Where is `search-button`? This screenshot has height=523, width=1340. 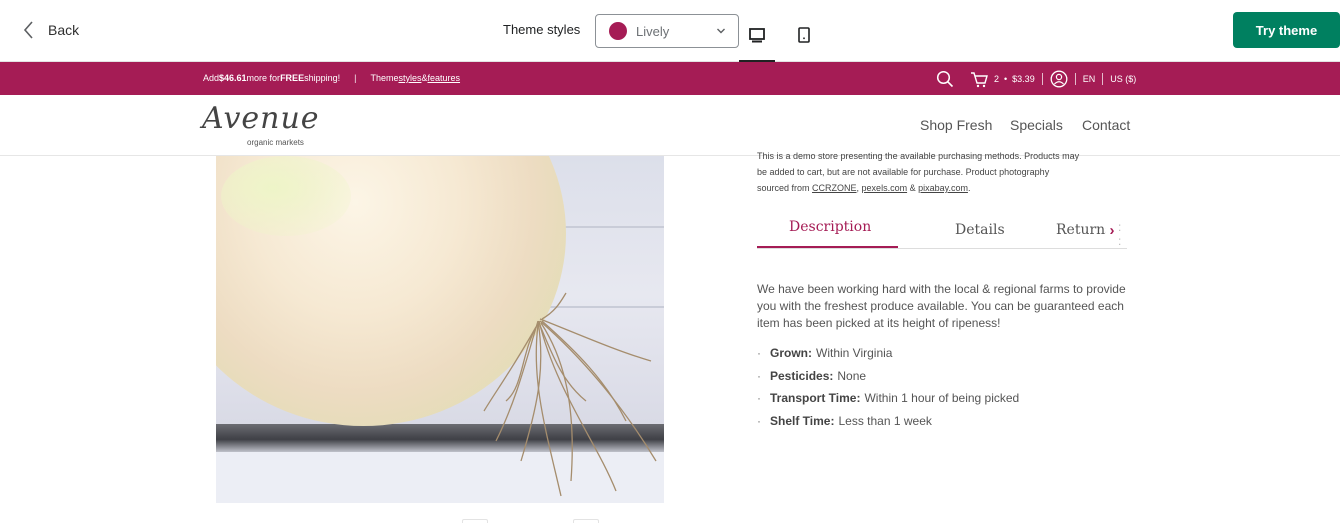
search-button is located at coordinates (945, 79).